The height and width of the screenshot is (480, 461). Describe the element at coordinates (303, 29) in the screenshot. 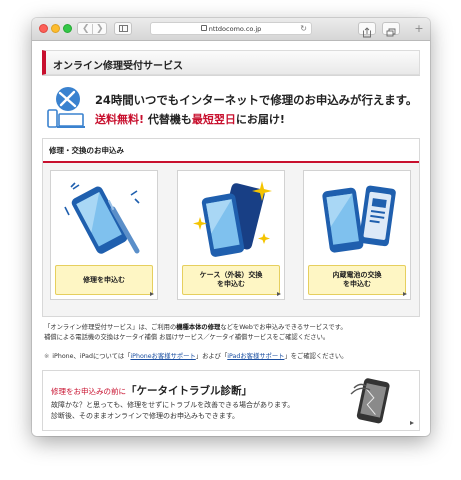

I see `reload-icon: ↻` at that location.